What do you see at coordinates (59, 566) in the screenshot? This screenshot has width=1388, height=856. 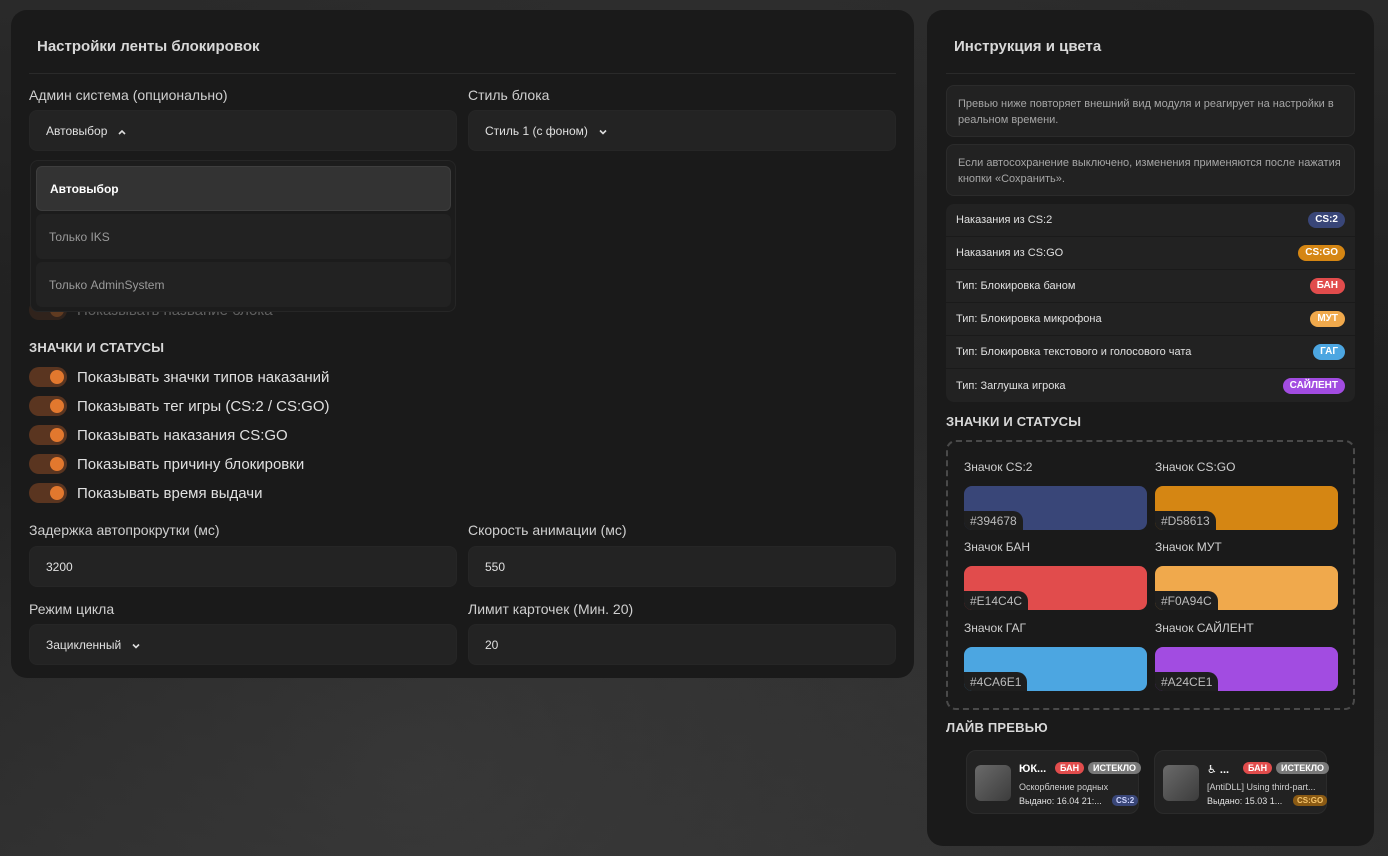 I see `scroll-delay-value: 3200` at bounding box center [59, 566].